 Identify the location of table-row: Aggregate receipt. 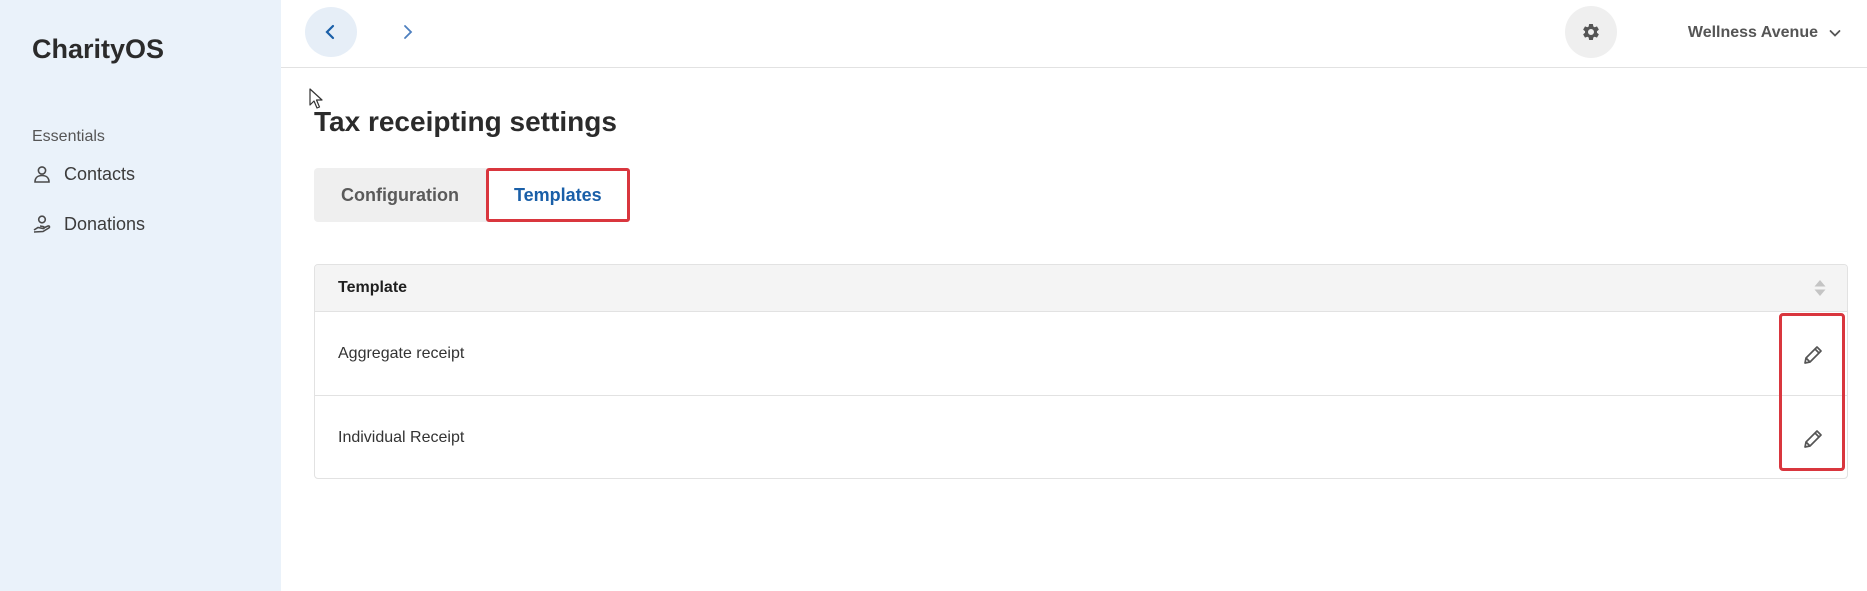
(1081, 354).